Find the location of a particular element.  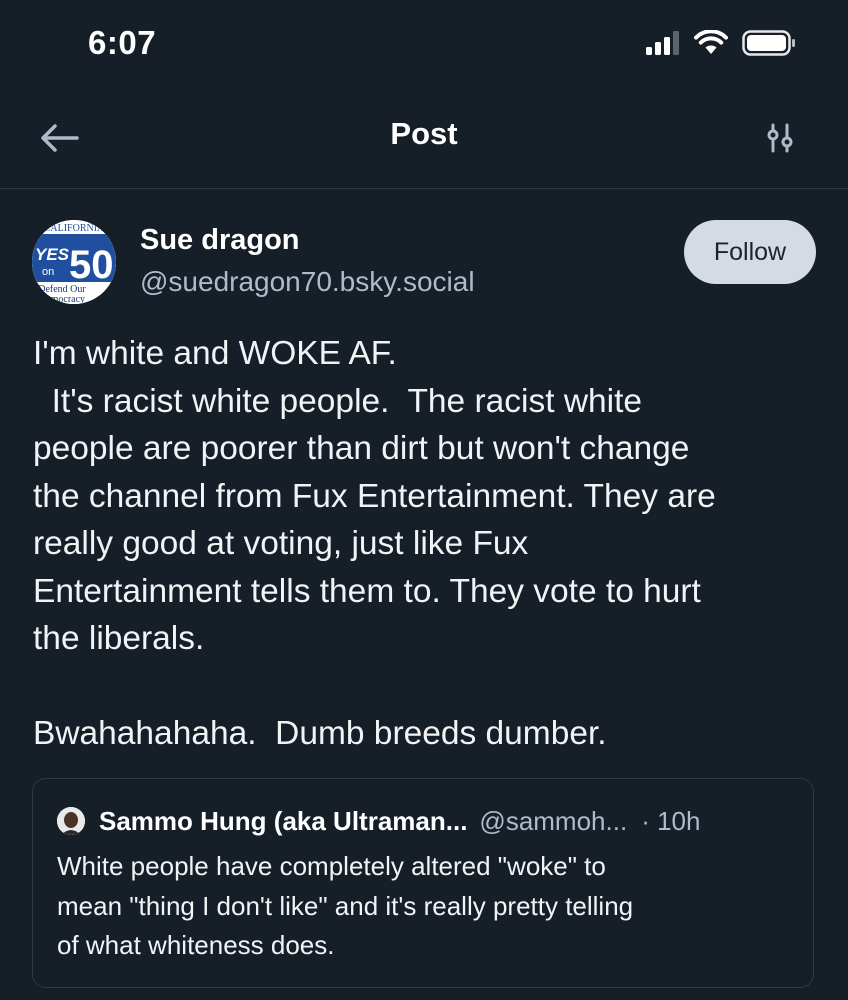

wifi-icon is located at coordinates (711, 45).